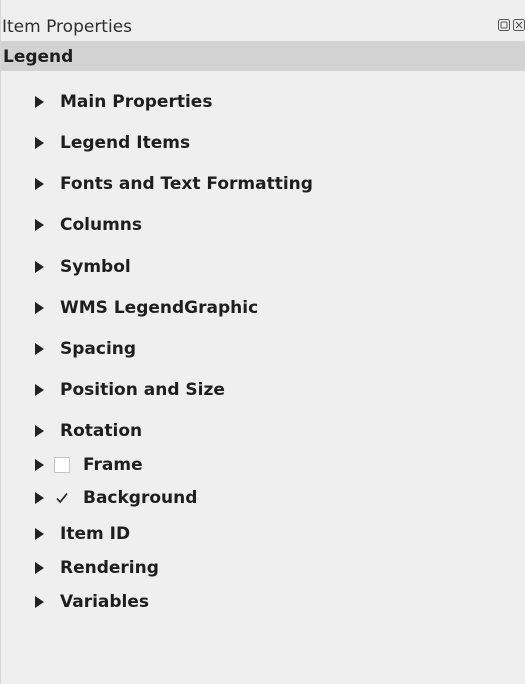  What do you see at coordinates (125, 143) in the screenshot?
I see `section-label: Legend Items` at bounding box center [125, 143].